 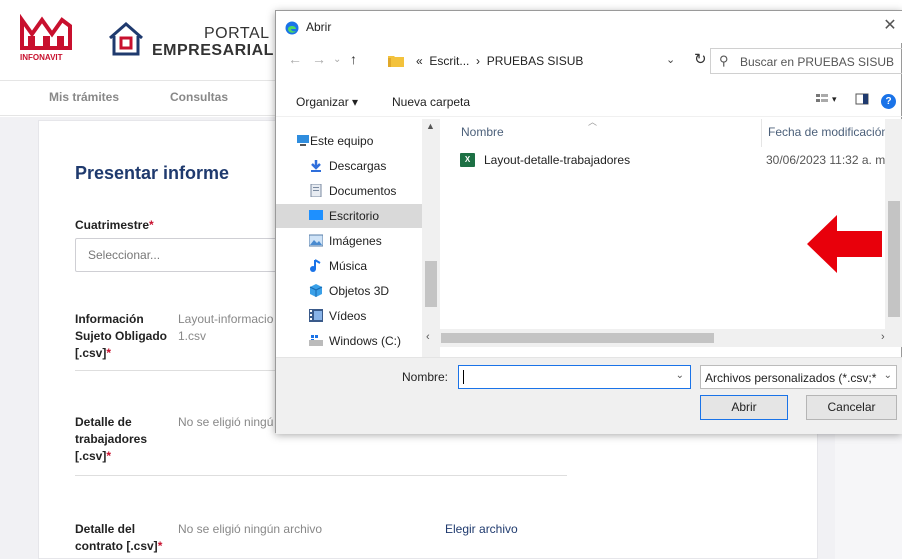 What do you see at coordinates (817, 62) in the screenshot?
I see `search-placeholder: Buscar en PRUEBAS SISUB` at bounding box center [817, 62].